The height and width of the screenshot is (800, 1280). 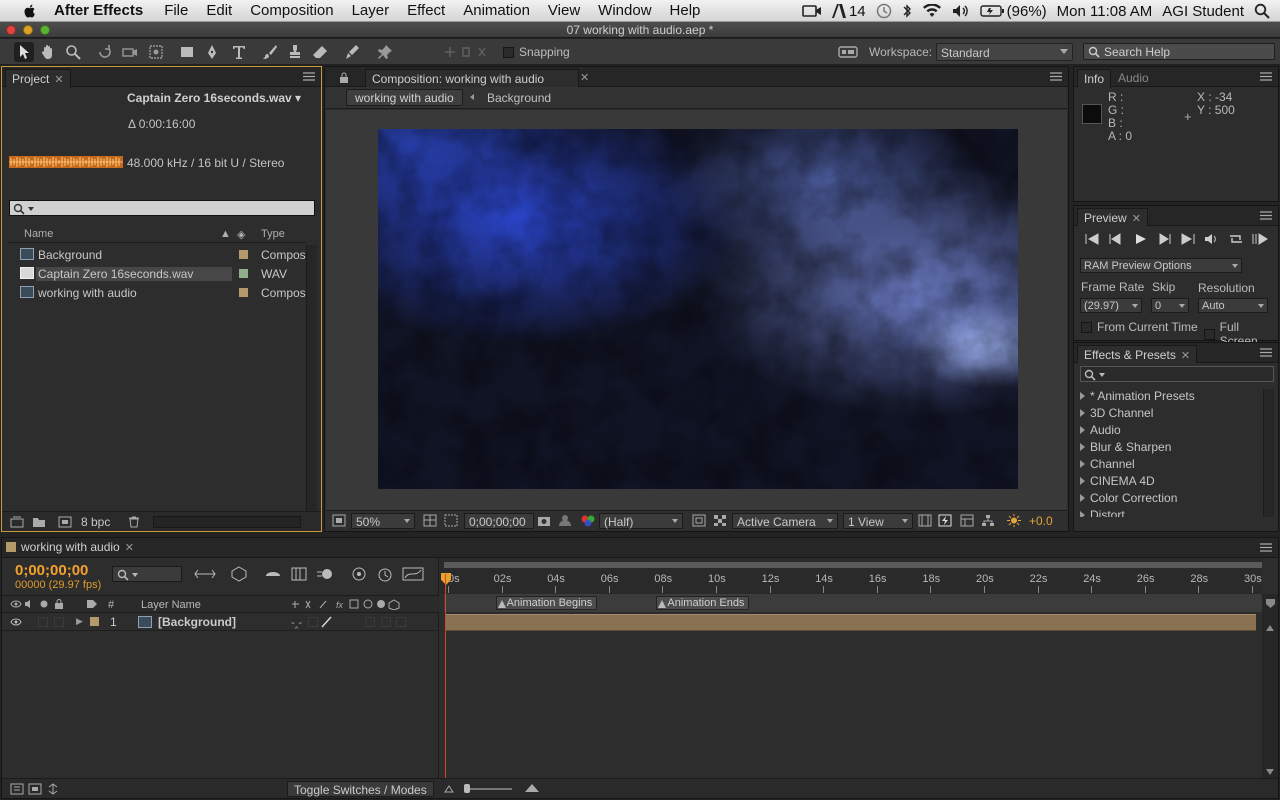 What do you see at coordinates (932, 11) in the screenshot?
I see `wifi-icon` at bounding box center [932, 11].